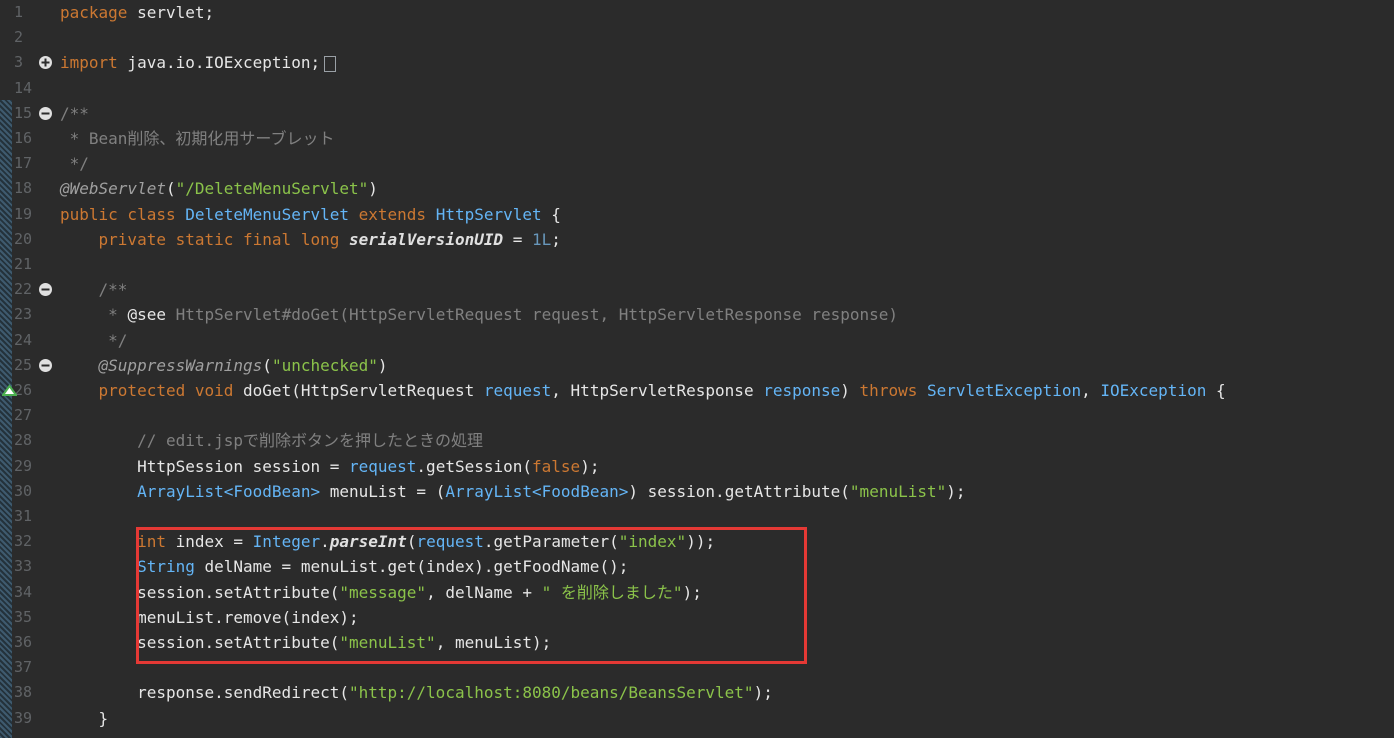 This screenshot has height=738, width=1394. What do you see at coordinates (697, 62) in the screenshot?
I see `code-line: 3 import java.io.IOException;` at bounding box center [697, 62].